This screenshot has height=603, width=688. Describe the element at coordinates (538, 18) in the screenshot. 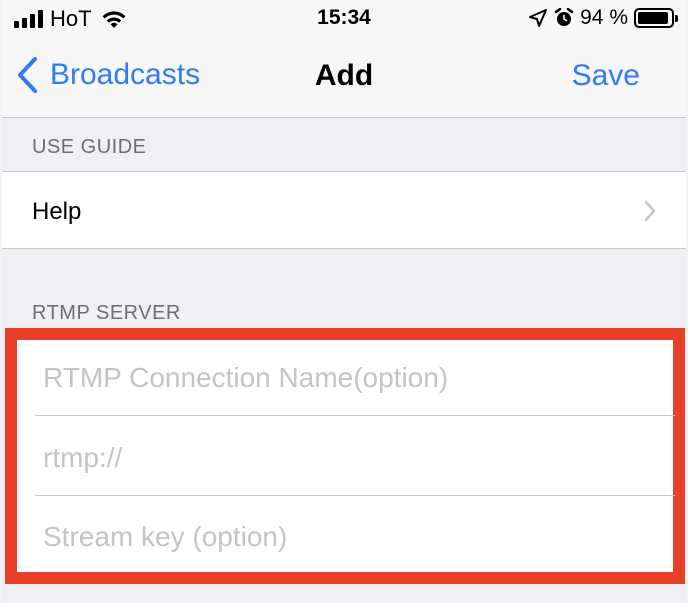

I see `location-icon` at that location.